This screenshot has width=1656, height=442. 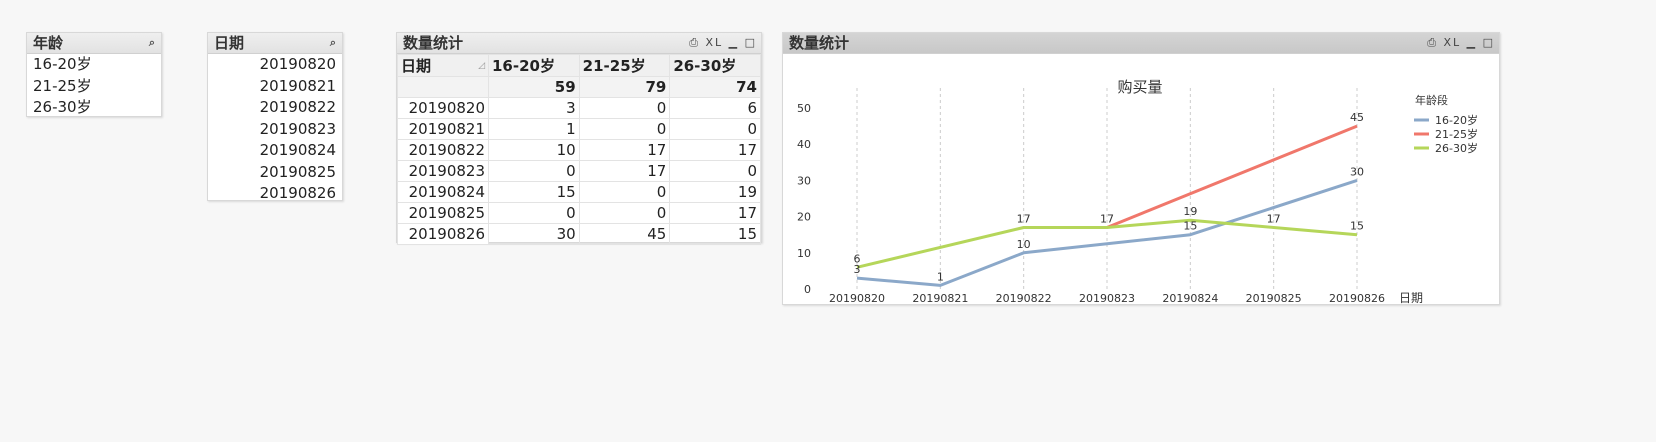 What do you see at coordinates (857, 258) in the screenshot?
I see `data-label: 6` at bounding box center [857, 258].